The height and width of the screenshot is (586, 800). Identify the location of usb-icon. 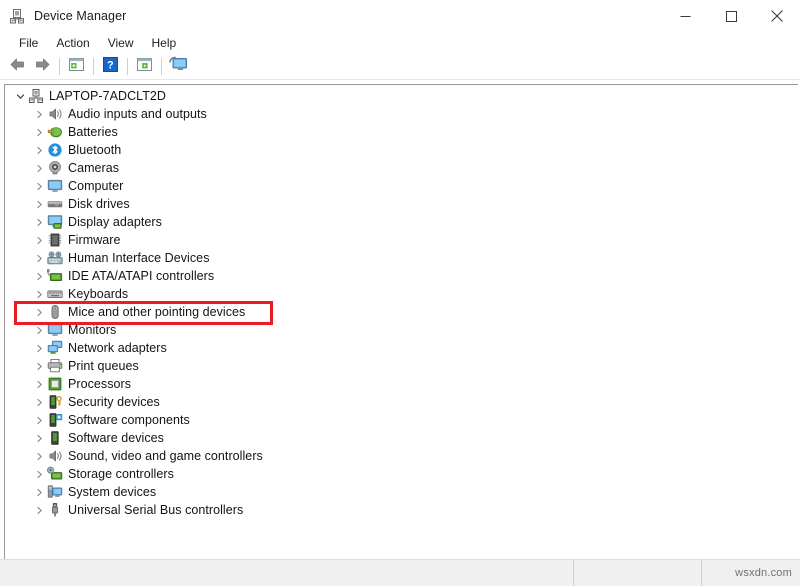
(55, 510).